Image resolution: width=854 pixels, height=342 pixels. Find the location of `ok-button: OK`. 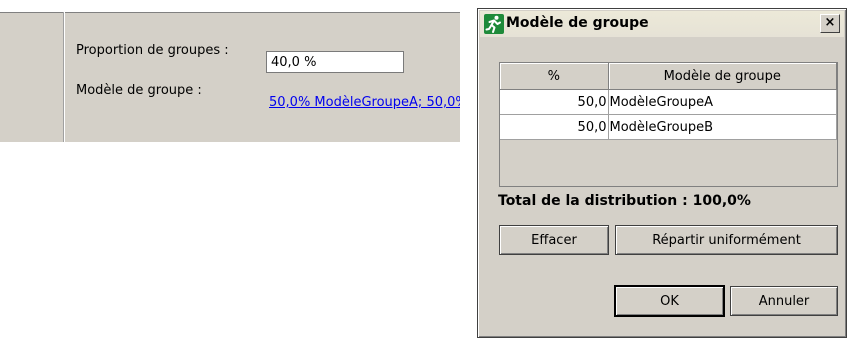

ok-button: OK is located at coordinates (669, 301).